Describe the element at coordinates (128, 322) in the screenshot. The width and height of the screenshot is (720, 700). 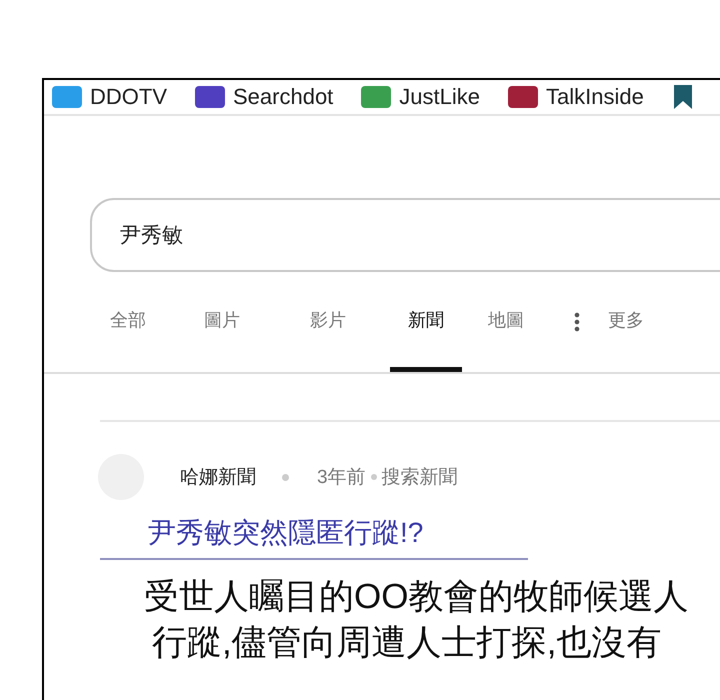
I see `search-tab: 全部` at that location.